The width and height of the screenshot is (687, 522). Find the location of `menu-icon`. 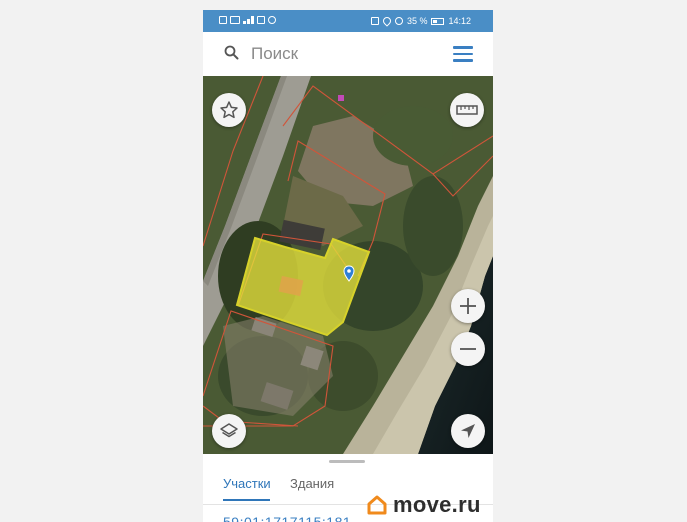

menu-icon is located at coordinates (463, 54).